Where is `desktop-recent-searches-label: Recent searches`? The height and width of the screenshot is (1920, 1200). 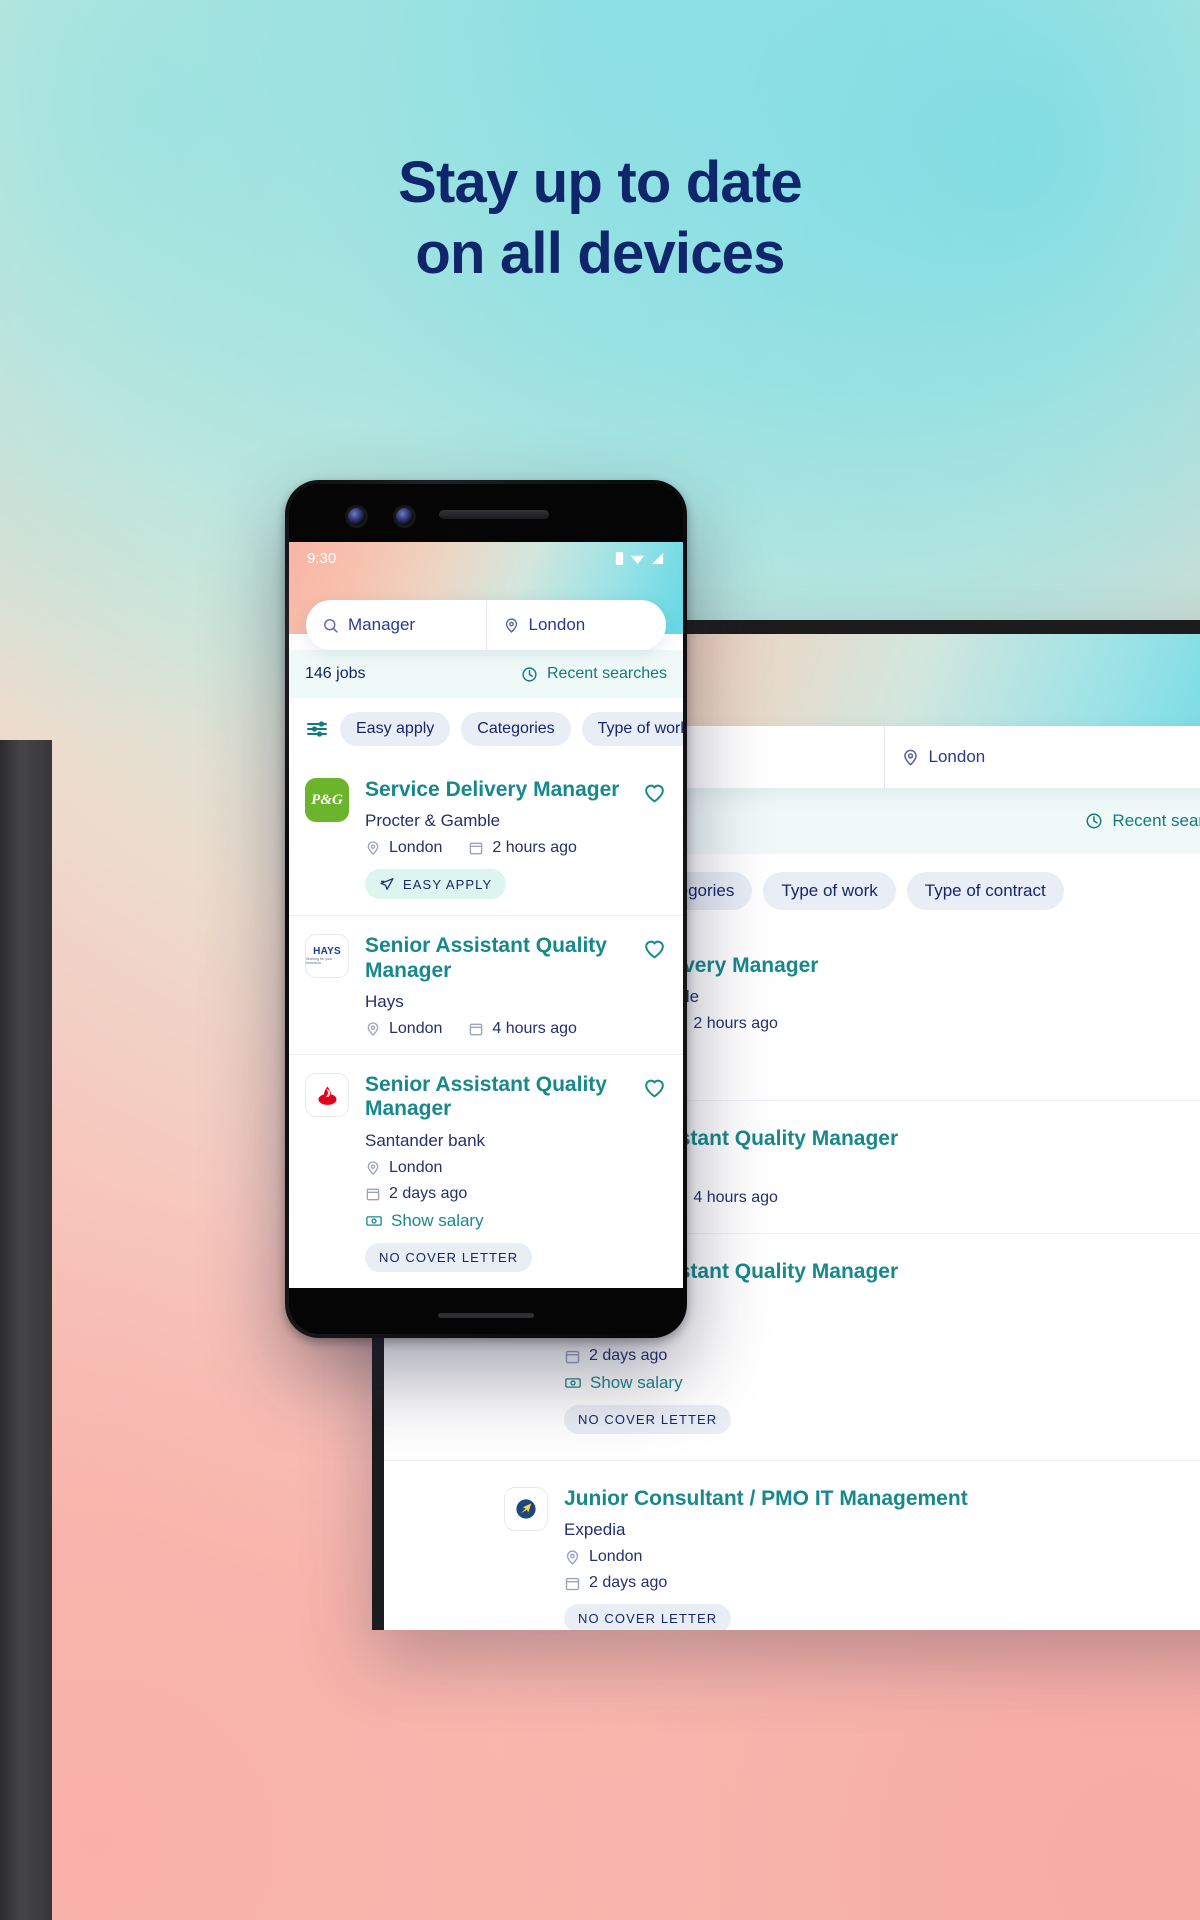
desktop-recent-searches-label: Recent searches is located at coordinates (1156, 820).